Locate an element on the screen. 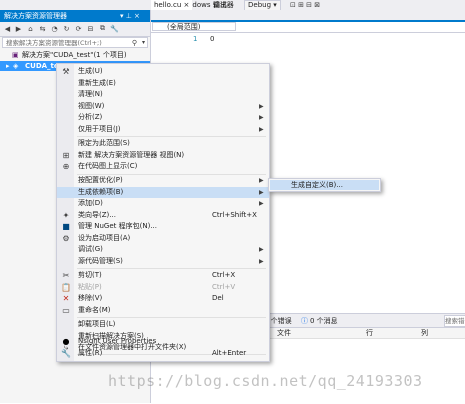 Image resolution: width=465 pixels, height=404 pixels. tab-hello-cu: hello.cu × is located at coordinates (172, 5).